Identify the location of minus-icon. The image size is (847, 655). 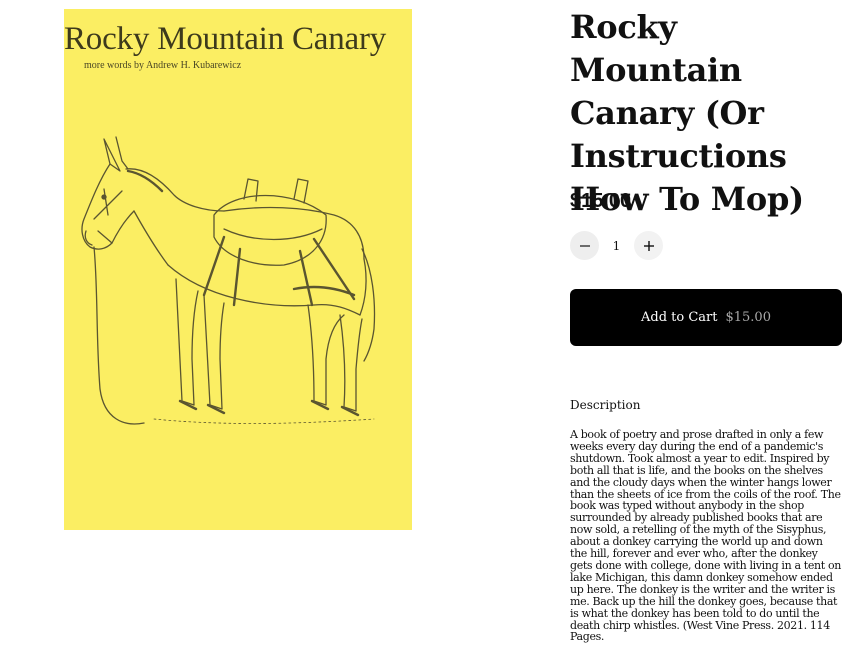
(584, 245).